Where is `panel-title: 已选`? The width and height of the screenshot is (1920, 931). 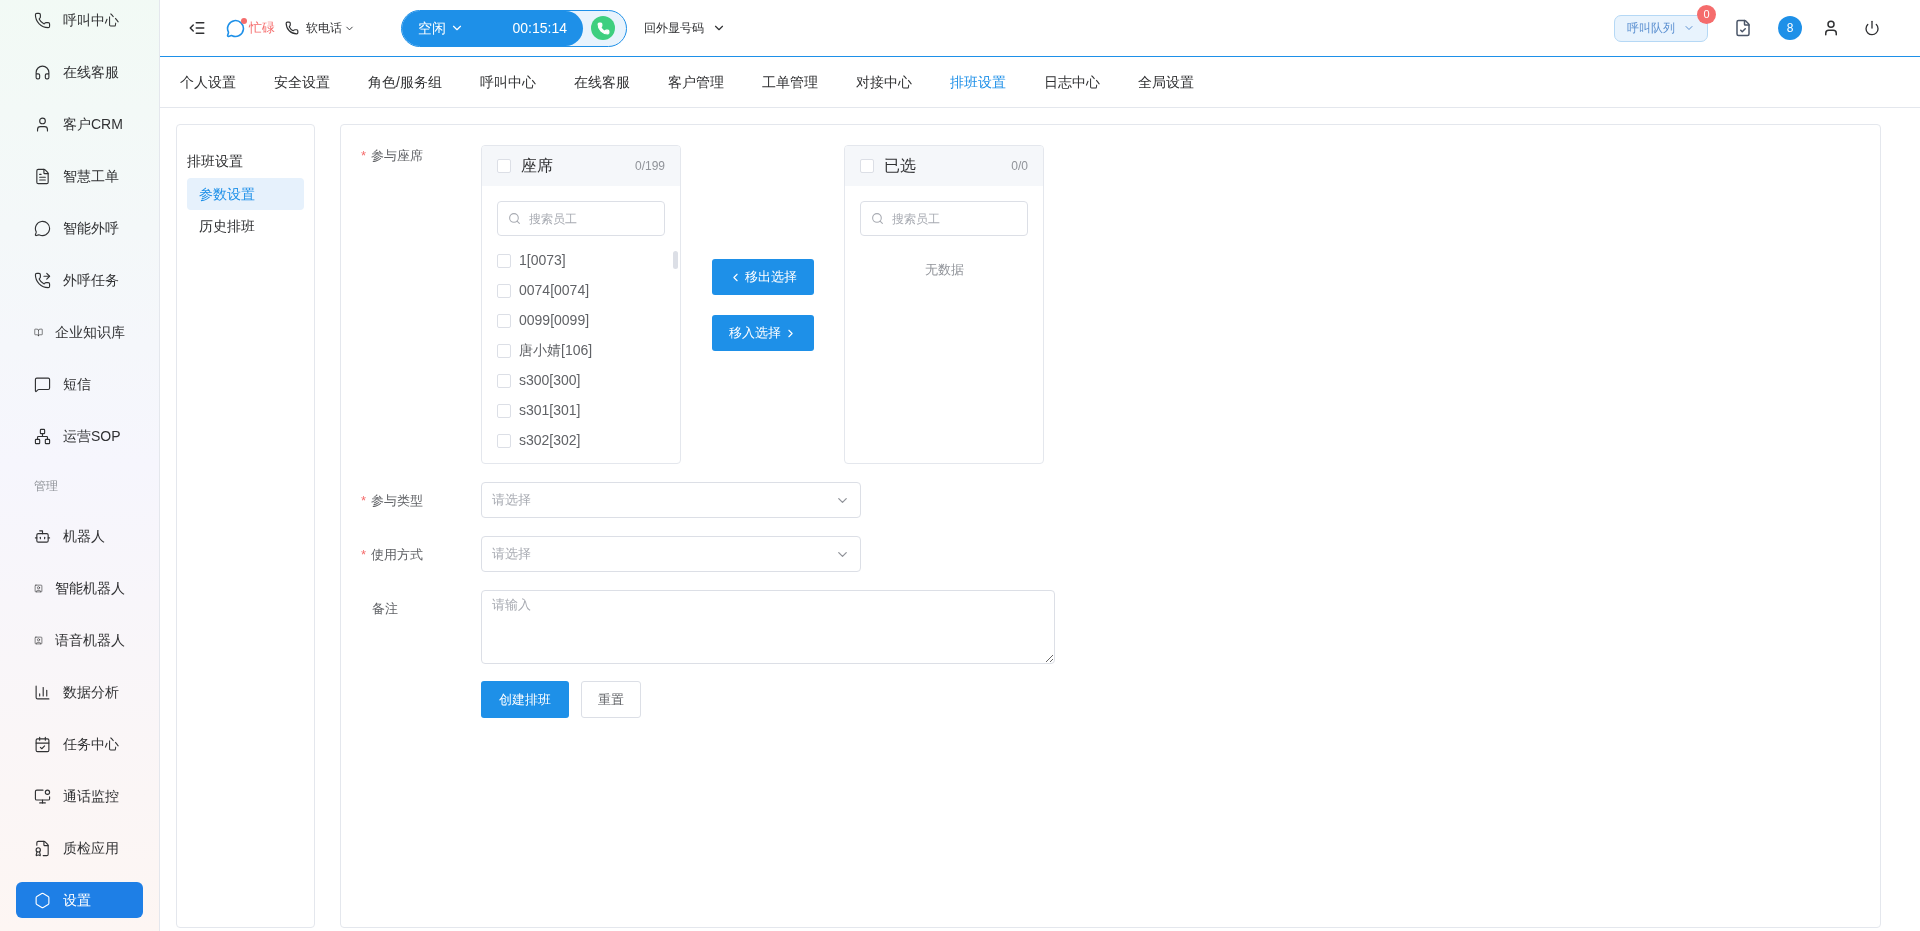 panel-title: 已选 is located at coordinates (900, 166).